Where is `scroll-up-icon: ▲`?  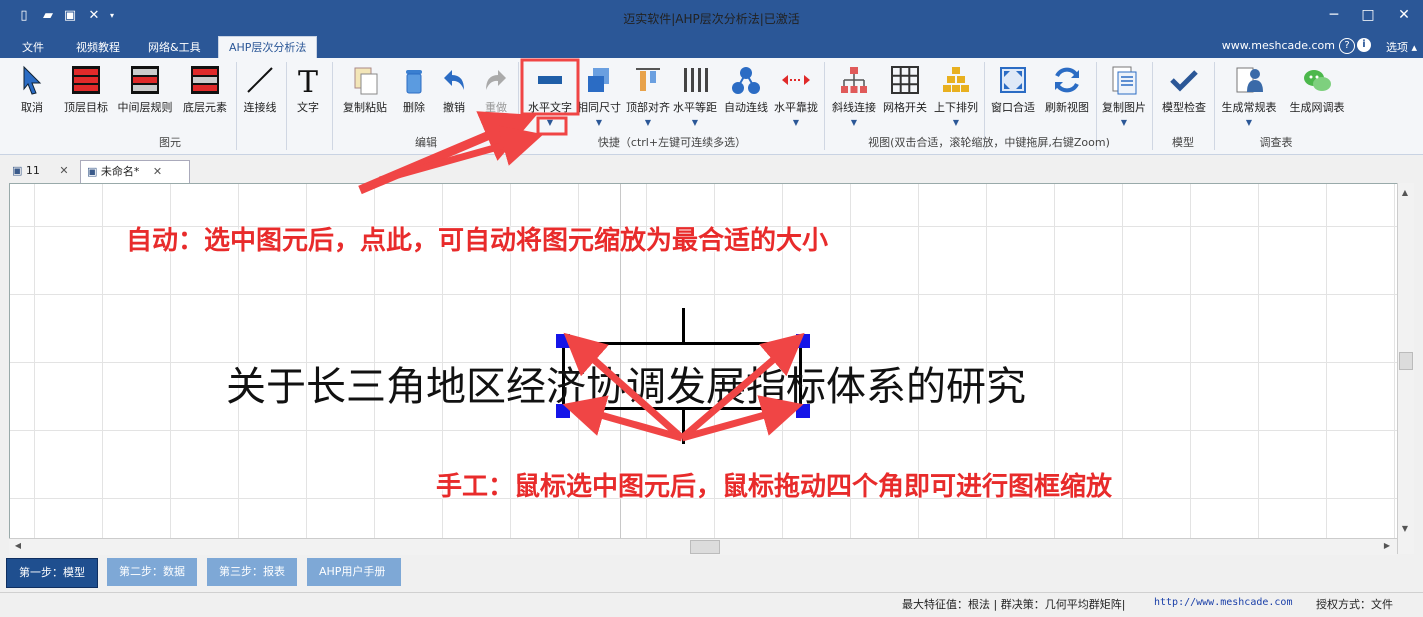
scroll-up-icon: ▲ is located at coordinates (1405, 193).